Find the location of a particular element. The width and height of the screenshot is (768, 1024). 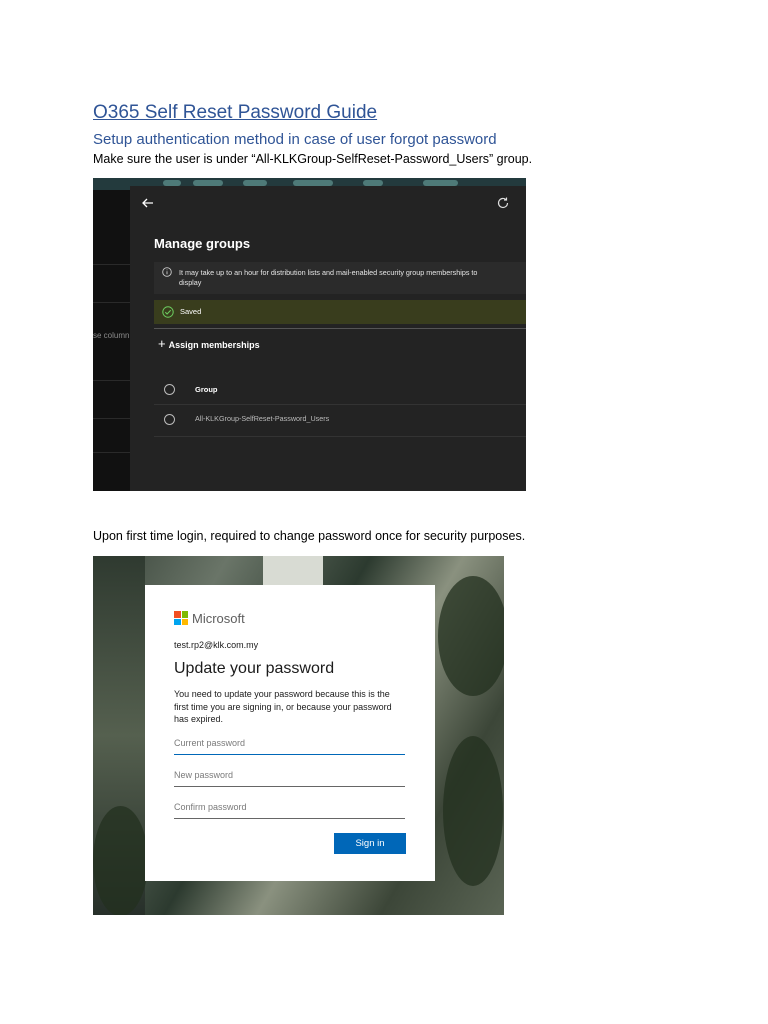

account-email: test.rp2@klk.com.my is located at coordinates (216, 645).